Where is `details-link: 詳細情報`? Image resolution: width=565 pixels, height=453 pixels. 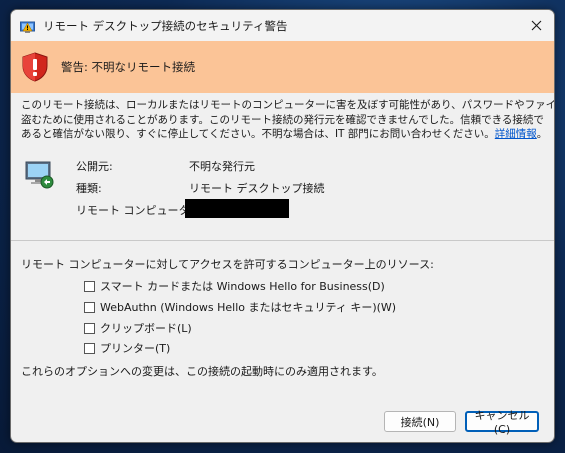 details-link: 詳細情報 is located at coordinates (516, 134).